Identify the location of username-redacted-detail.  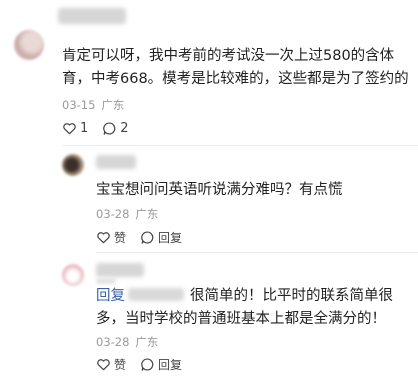
(106, 281).